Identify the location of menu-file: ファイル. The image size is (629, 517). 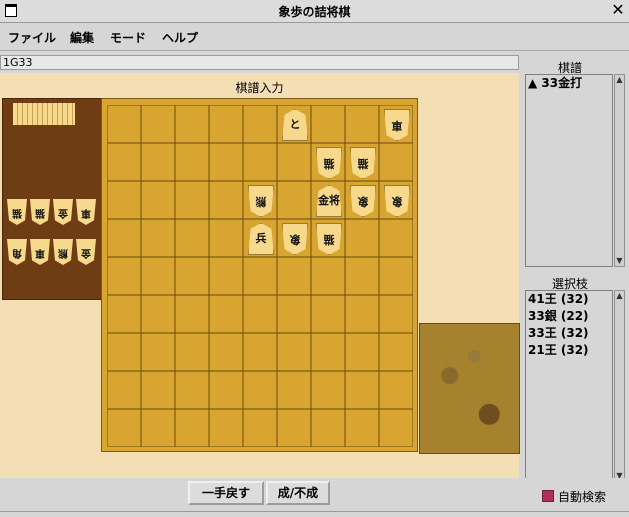
(32, 37).